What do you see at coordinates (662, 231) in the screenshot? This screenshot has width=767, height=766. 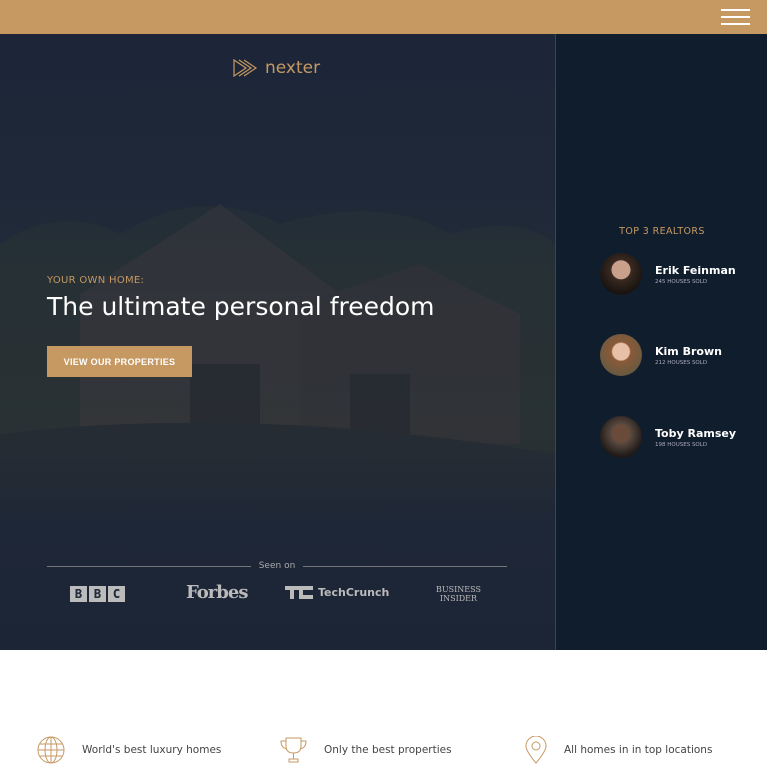 I see `realtors-title: TOP 3 REALTORS` at bounding box center [662, 231].